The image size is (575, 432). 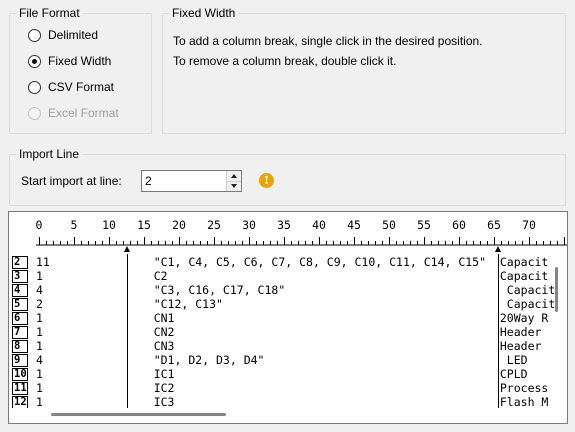 I want to click on row-number: 11, so click(x=20, y=388).